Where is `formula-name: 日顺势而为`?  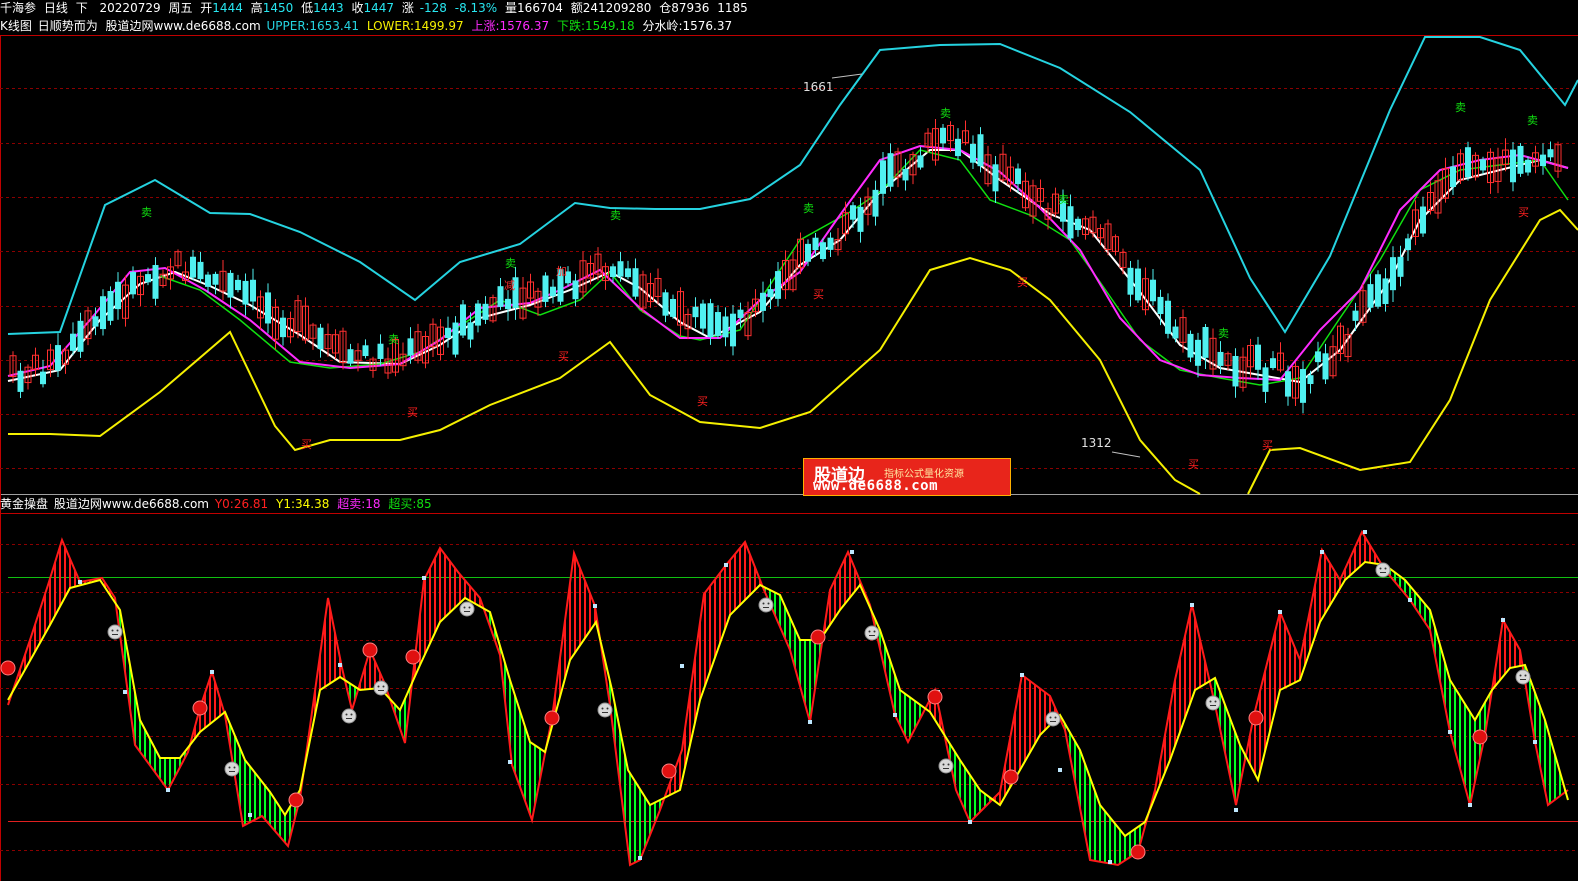 formula-name: 日顺势而为 is located at coordinates (68, 26).